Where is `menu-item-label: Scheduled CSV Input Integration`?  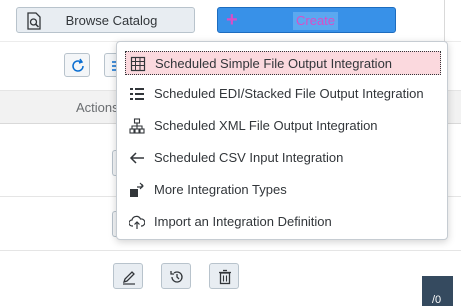 menu-item-label: Scheduled CSV Input Integration is located at coordinates (249, 157).